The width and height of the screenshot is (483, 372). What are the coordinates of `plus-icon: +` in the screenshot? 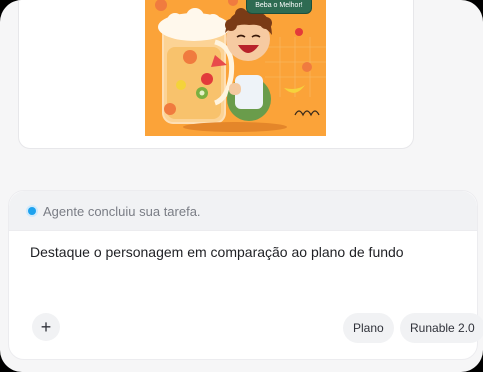 It's located at (46, 327).